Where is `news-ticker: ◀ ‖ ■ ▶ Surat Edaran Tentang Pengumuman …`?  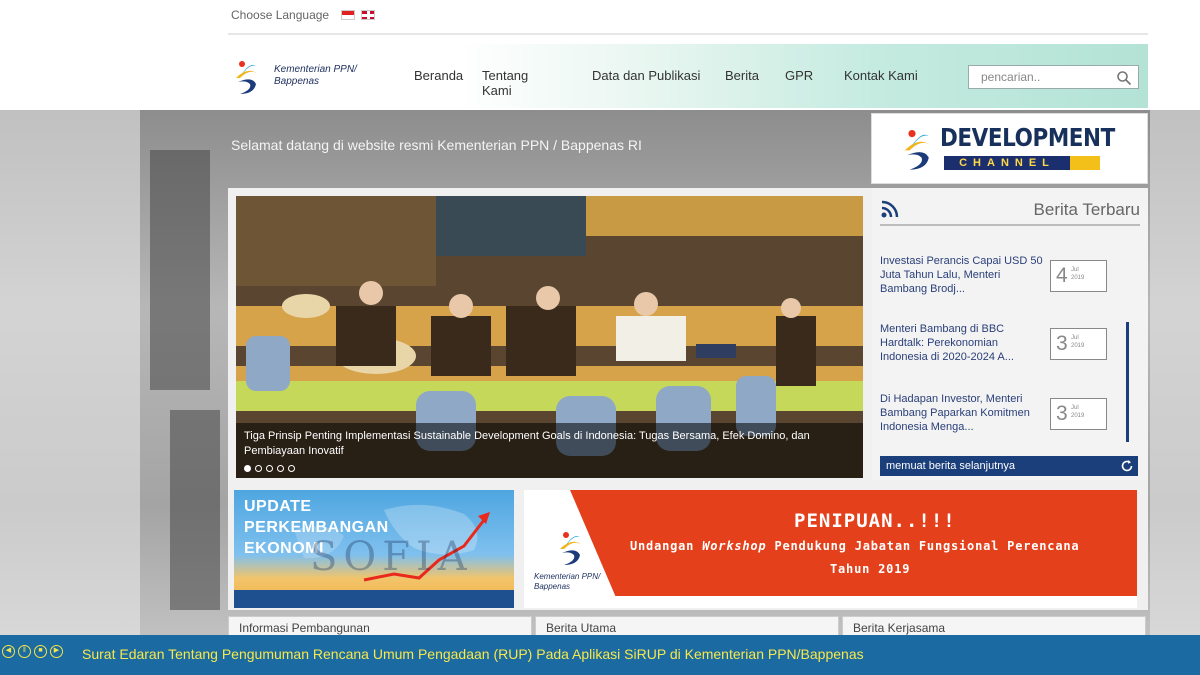 news-ticker: ◀ ‖ ■ ▶ Surat Edaran Tentang Pengumuman … is located at coordinates (600, 655).